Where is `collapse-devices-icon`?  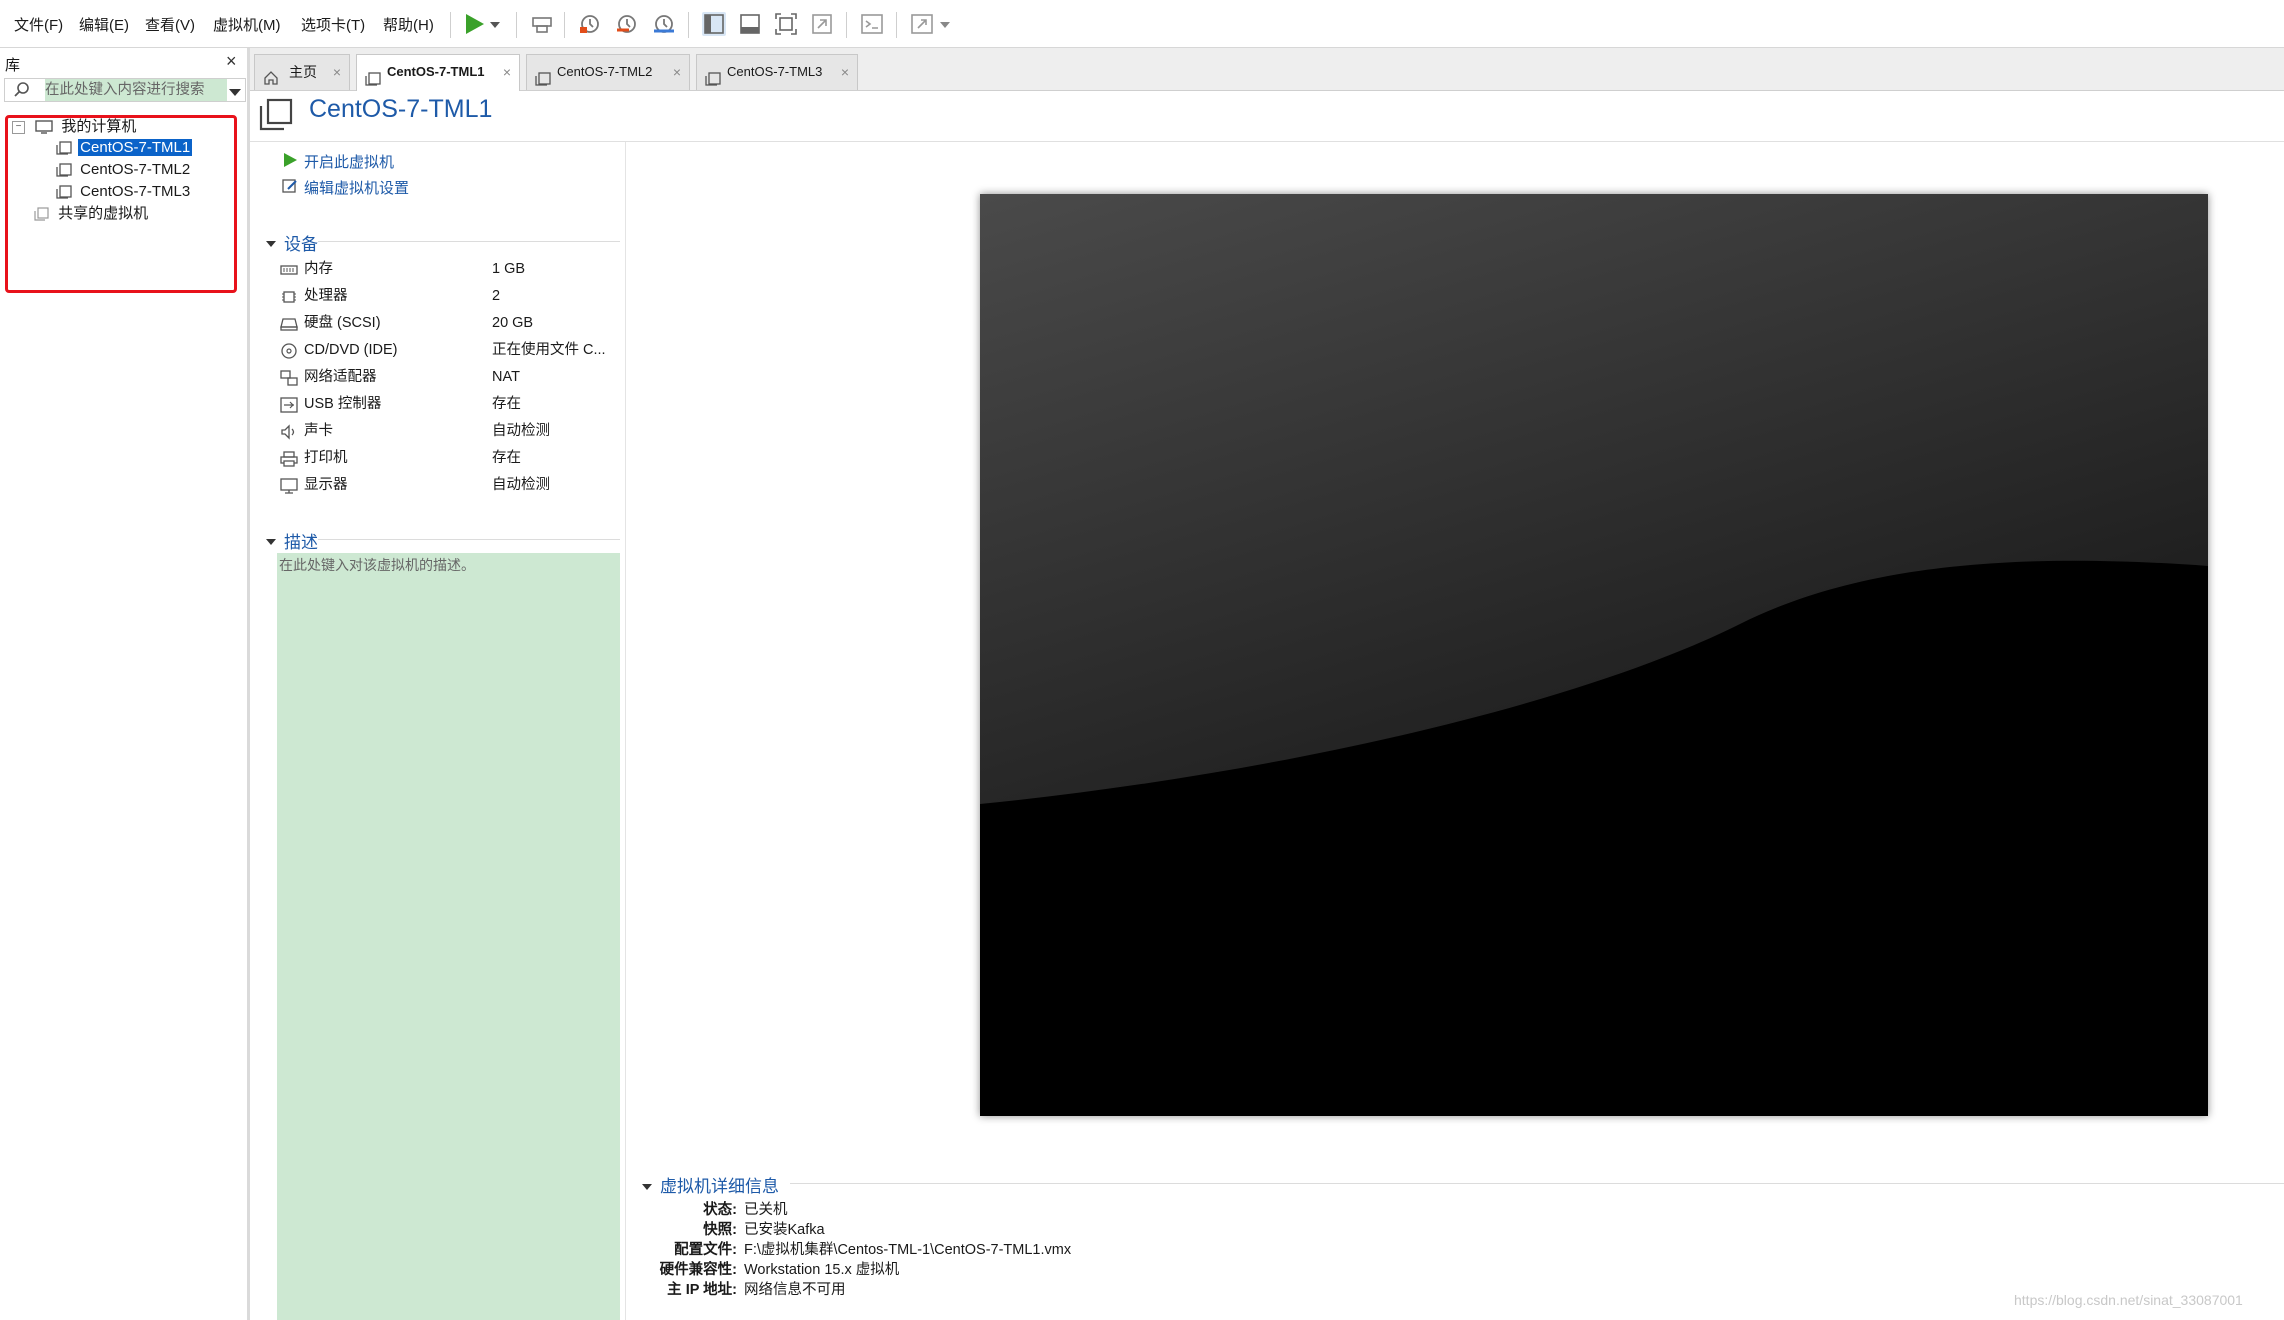 collapse-devices-icon is located at coordinates (271, 241).